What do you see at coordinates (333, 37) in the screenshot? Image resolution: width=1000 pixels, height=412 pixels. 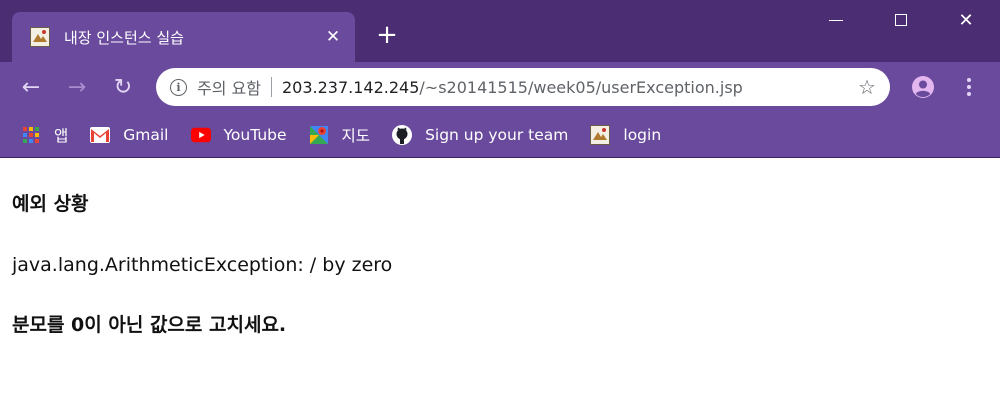 I see `tab-close-icon: ✕` at bounding box center [333, 37].